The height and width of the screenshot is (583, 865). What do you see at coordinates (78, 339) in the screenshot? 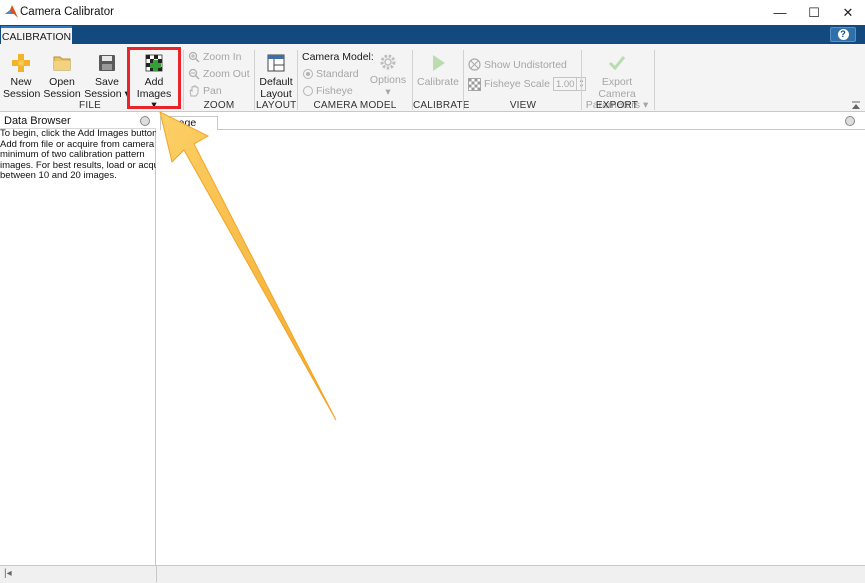
I see `data-browser-panel` at bounding box center [78, 339].